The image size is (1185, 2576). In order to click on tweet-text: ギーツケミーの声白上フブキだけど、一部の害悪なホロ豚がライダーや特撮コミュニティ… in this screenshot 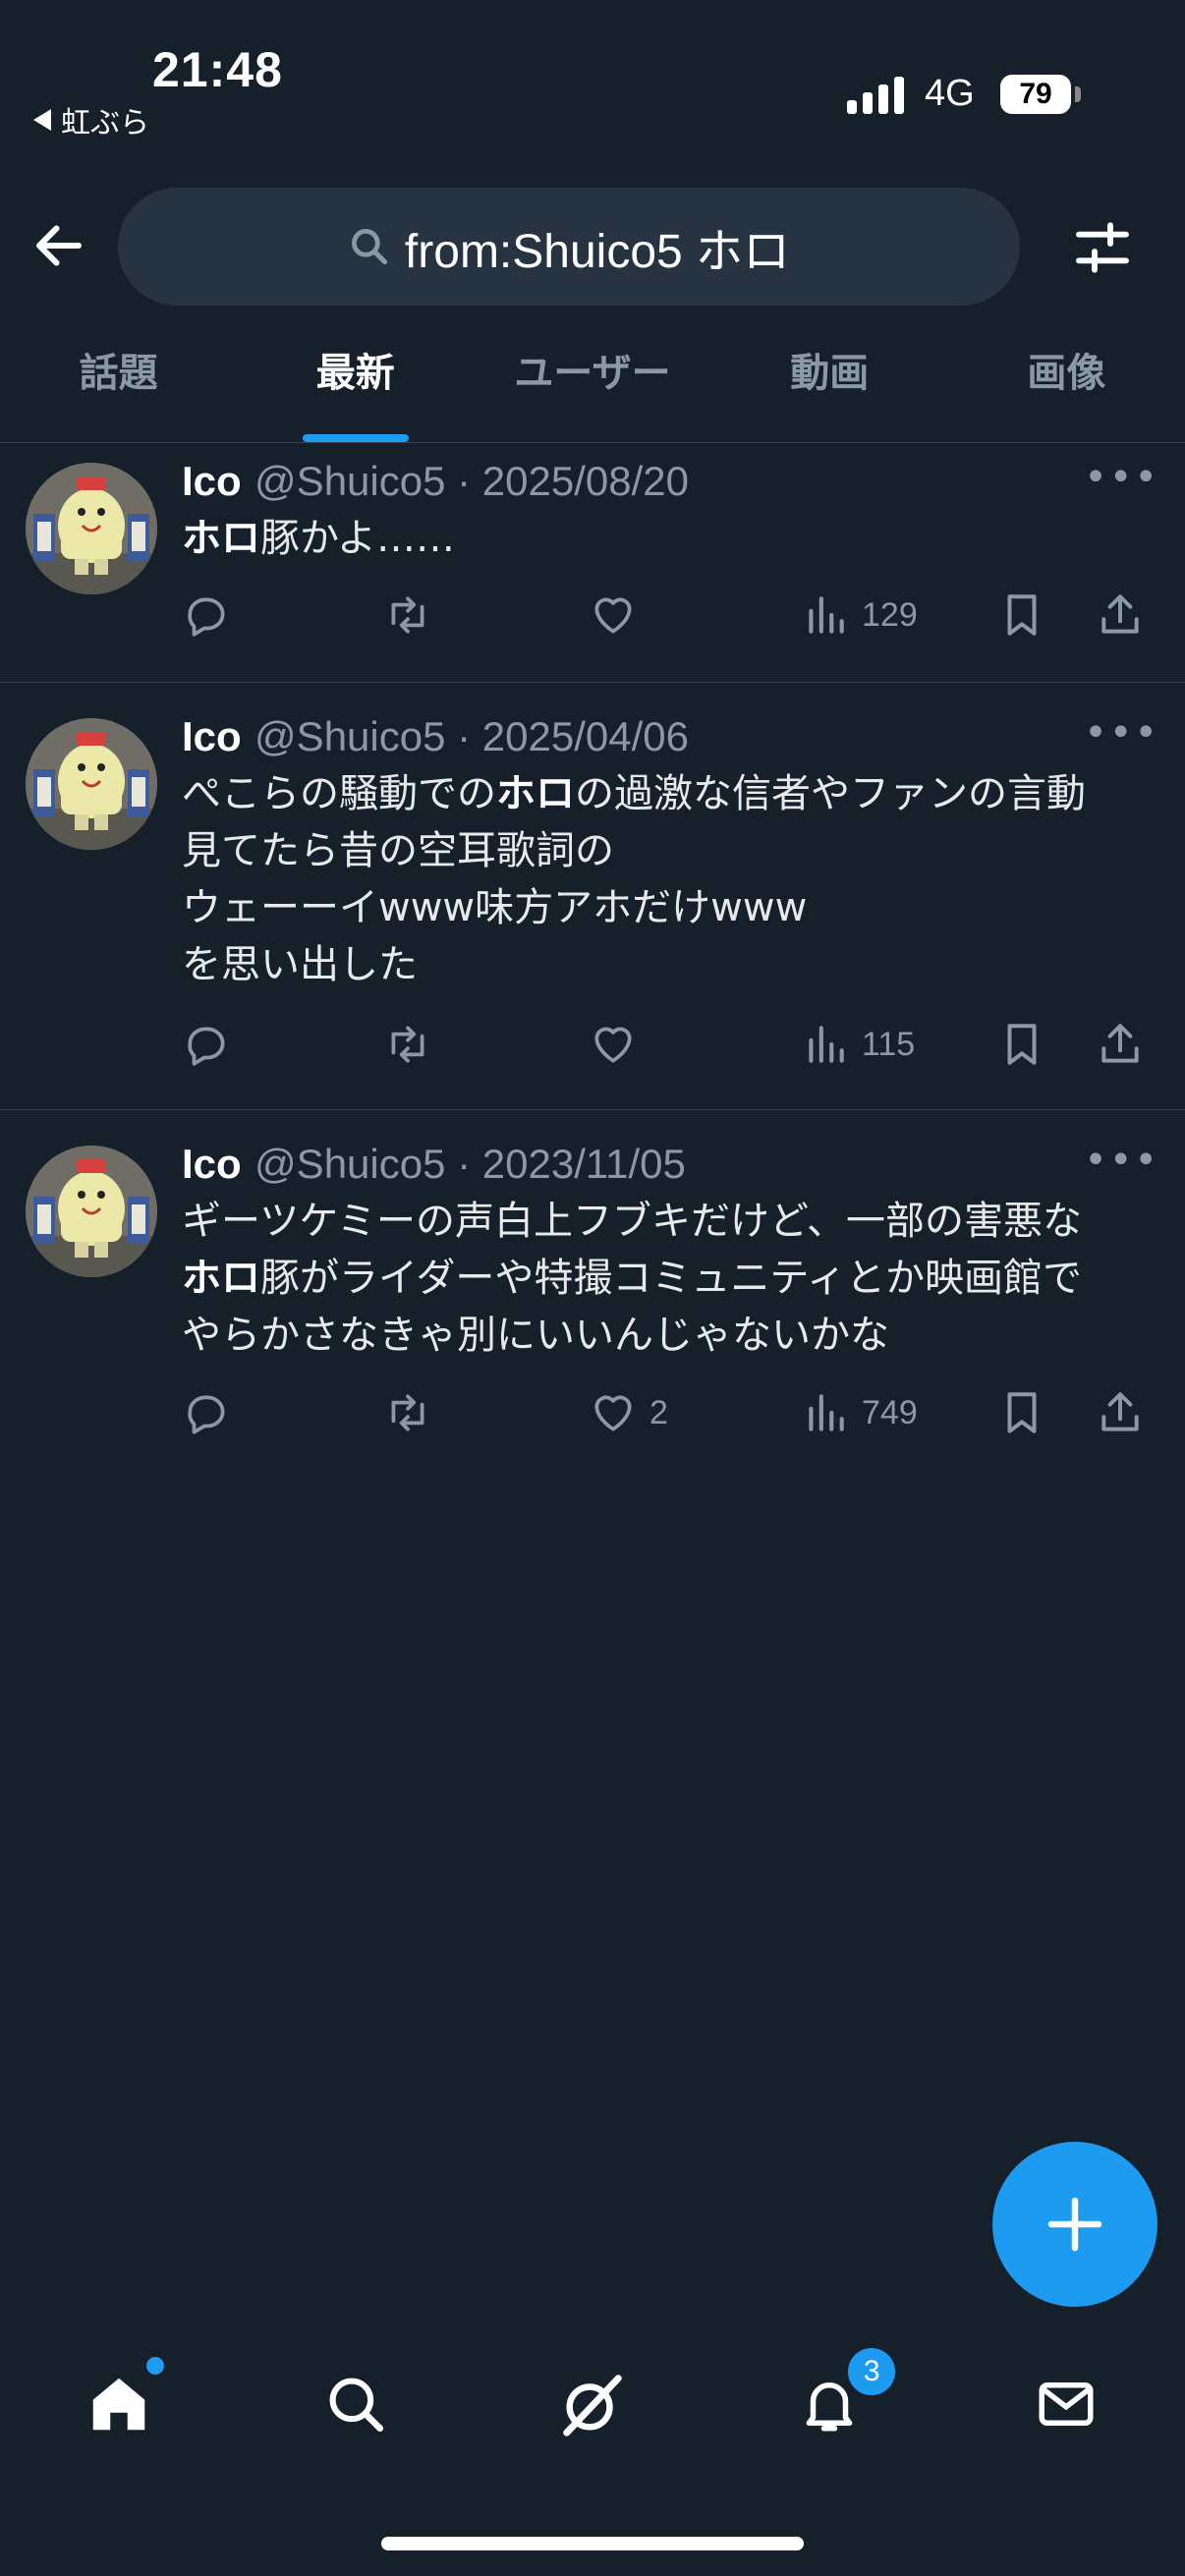, I will do `click(670, 1278)`.